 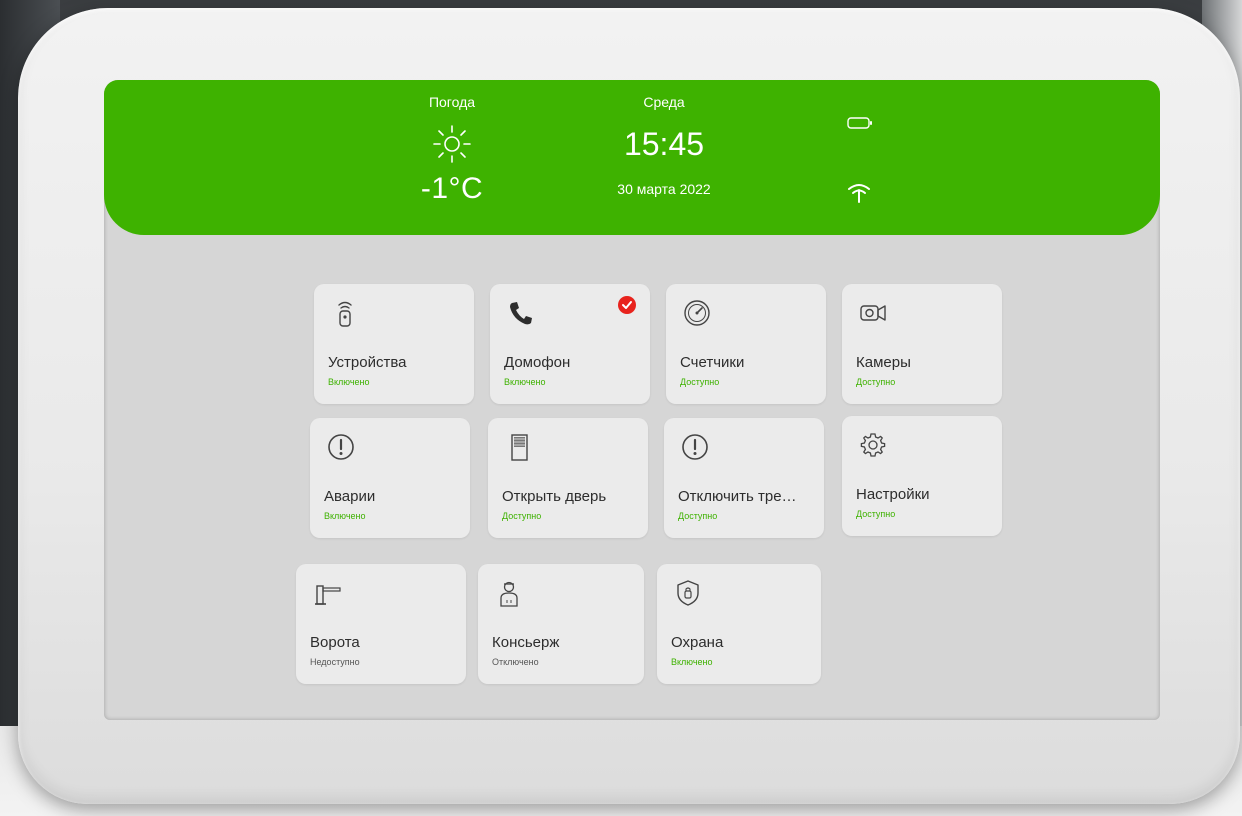 I want to click on tile-title: Открыть дверь, so click(x=554, y=496).